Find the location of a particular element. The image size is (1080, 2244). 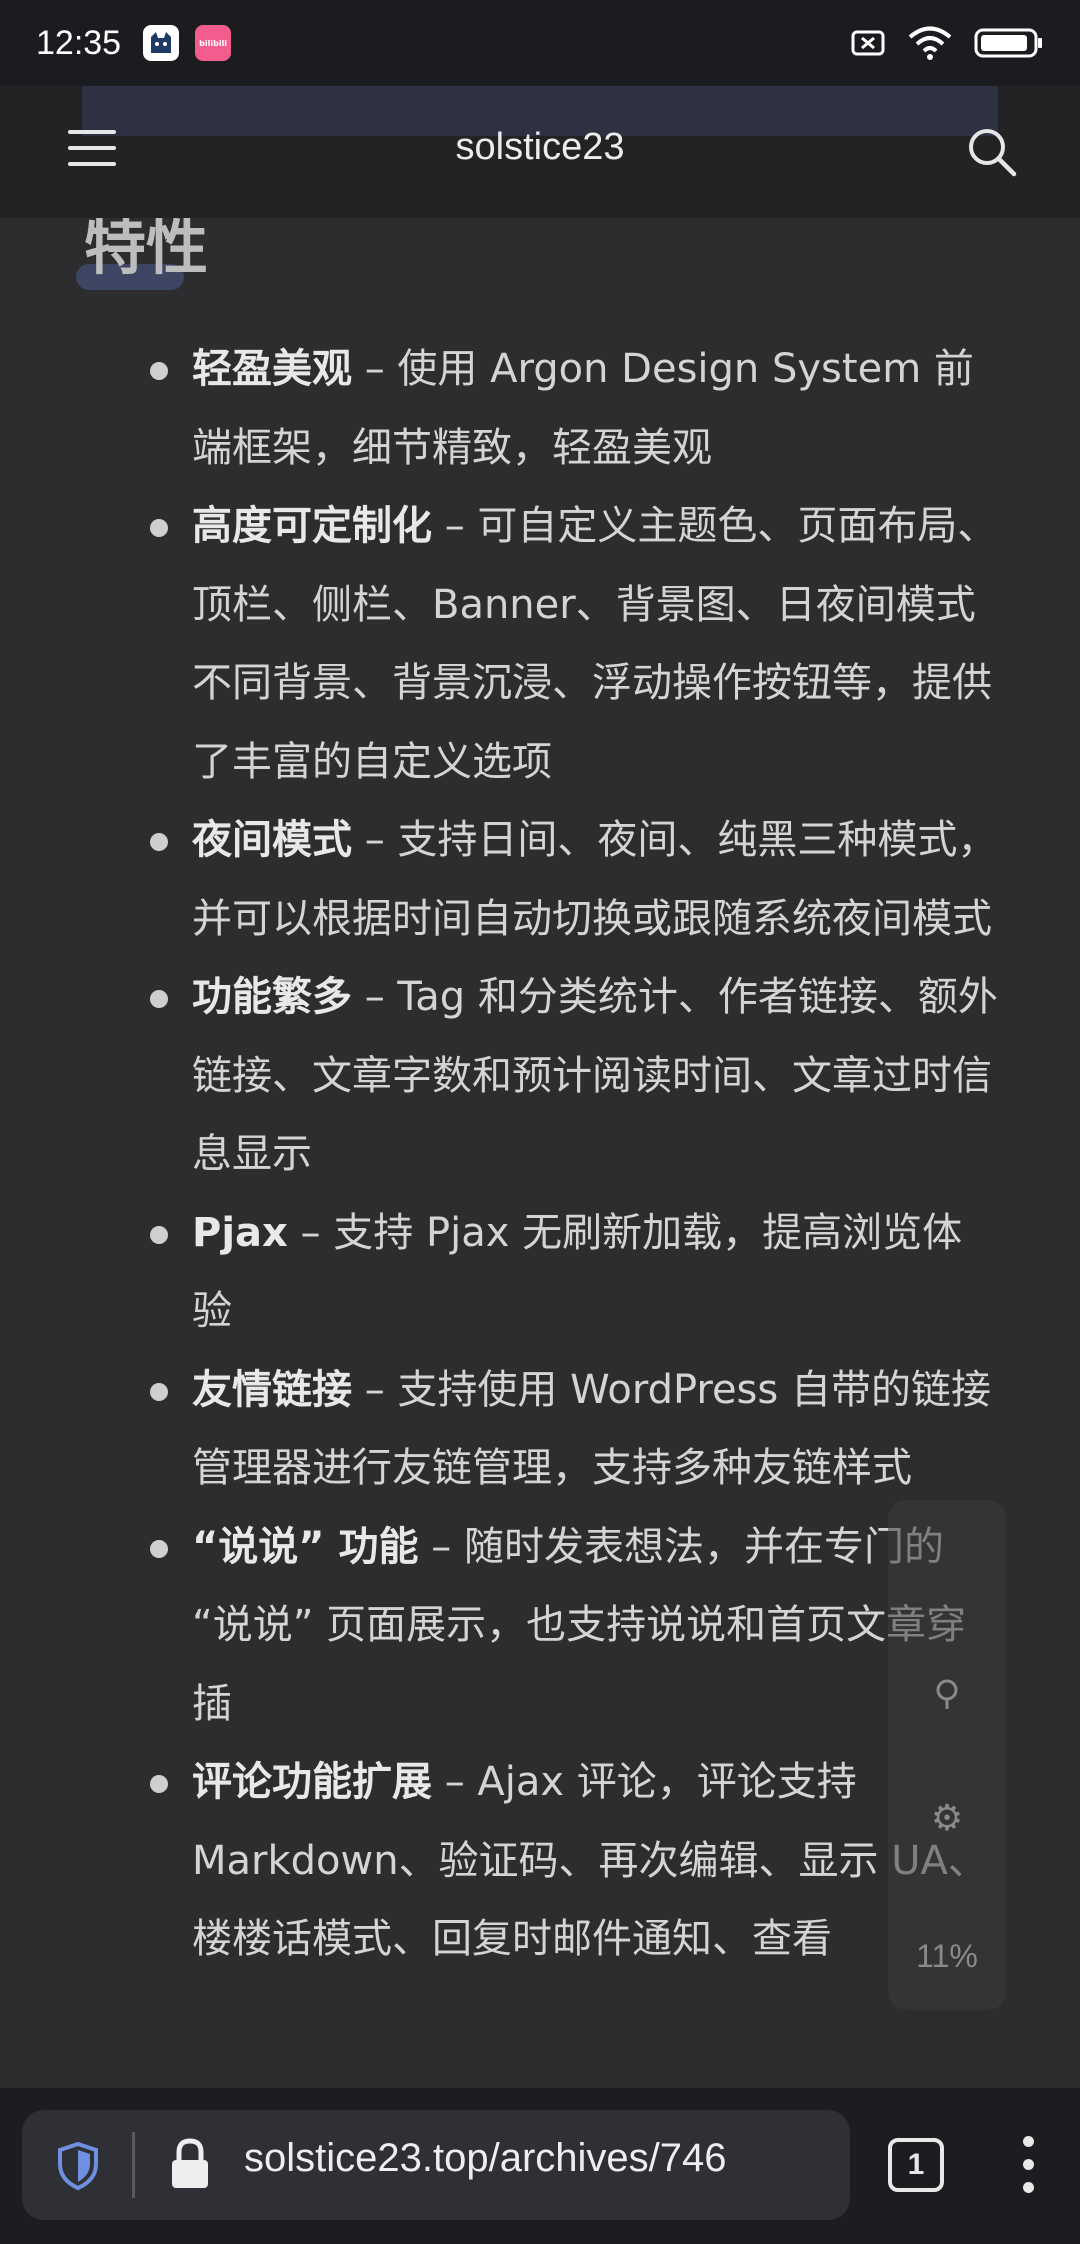

more-vert-icon is located at coordinates (1028, 2166).